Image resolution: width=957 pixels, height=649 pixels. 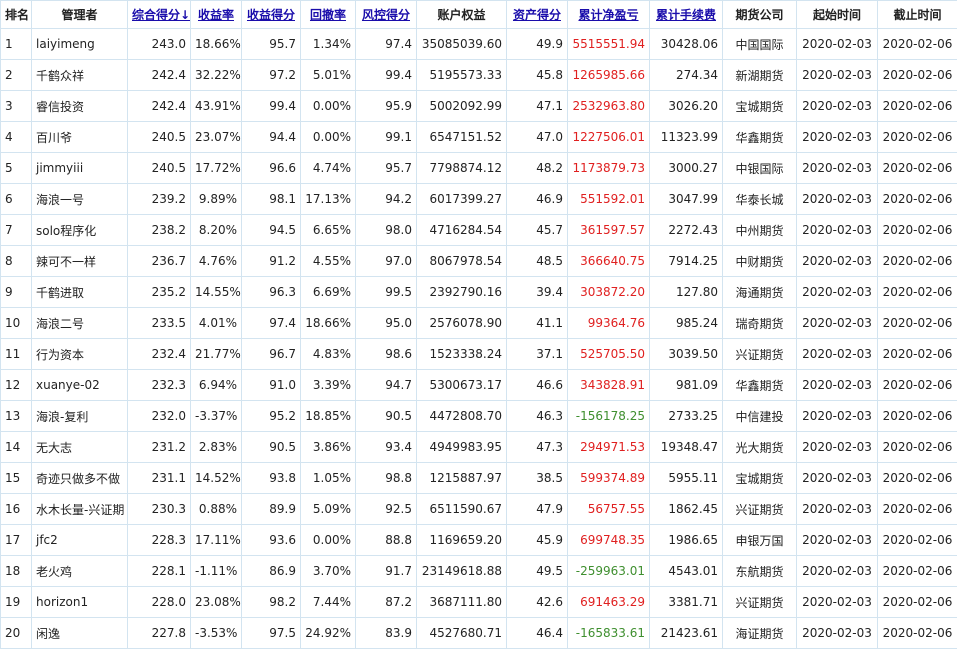 What do you see at coordinates (328, 15) in the screenshot?
I see `column-header-drawdown-rate: 回撤率` at bounding box center [328, 15].